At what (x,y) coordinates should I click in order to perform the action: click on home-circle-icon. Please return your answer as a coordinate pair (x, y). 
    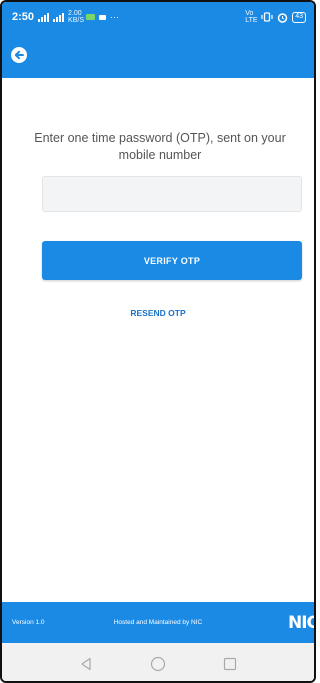
    Looking at the image, I should click on (158, 664).